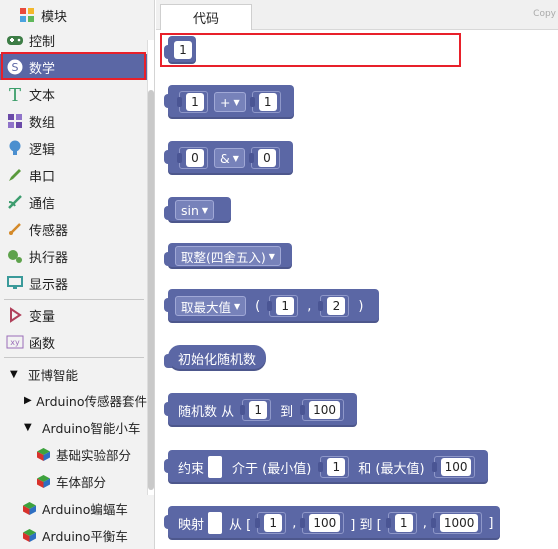  What do you see at coordinates (54, 17) in the screenshot?
I see `sidebar-header-label: 模块` at bounding box center [54, 17].